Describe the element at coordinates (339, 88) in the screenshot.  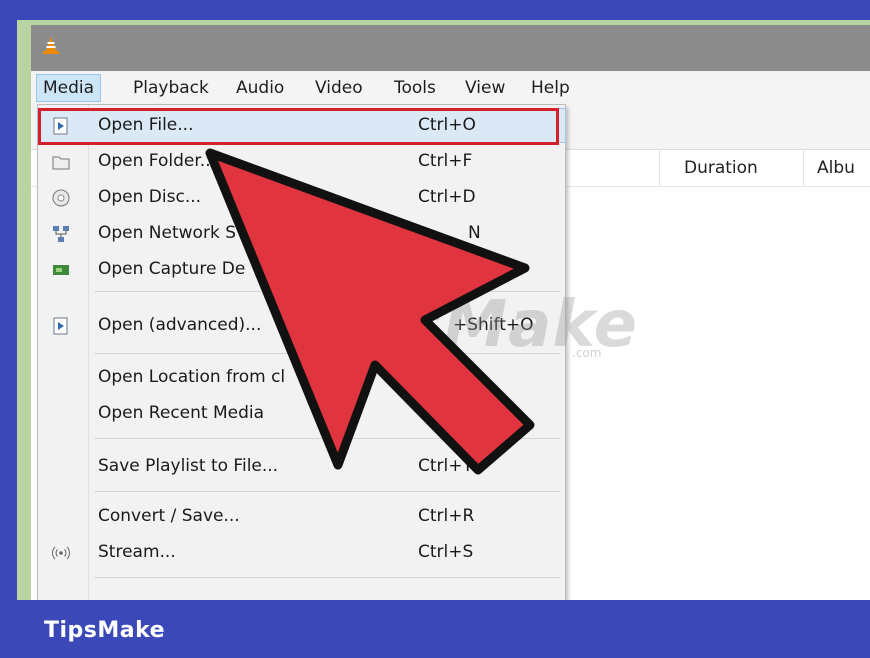
I see `menu-video: Video` at that location.